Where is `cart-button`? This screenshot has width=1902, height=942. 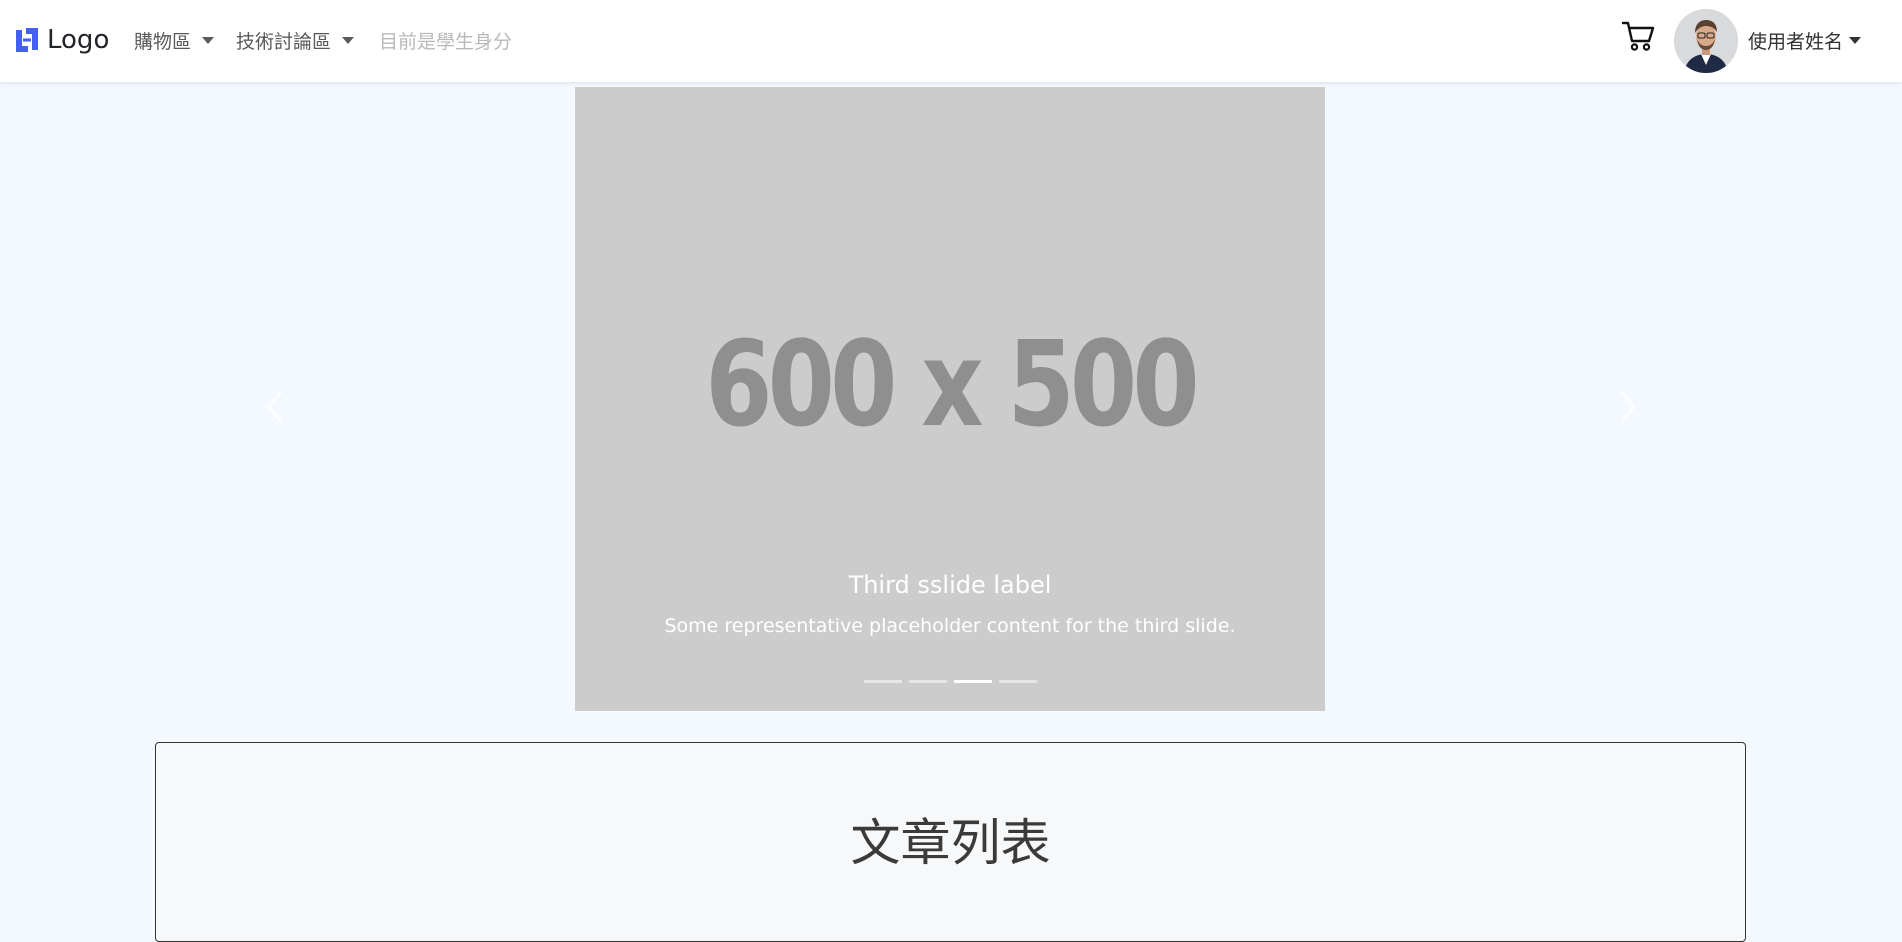 cart-button is located at coordinates (1638, 36).